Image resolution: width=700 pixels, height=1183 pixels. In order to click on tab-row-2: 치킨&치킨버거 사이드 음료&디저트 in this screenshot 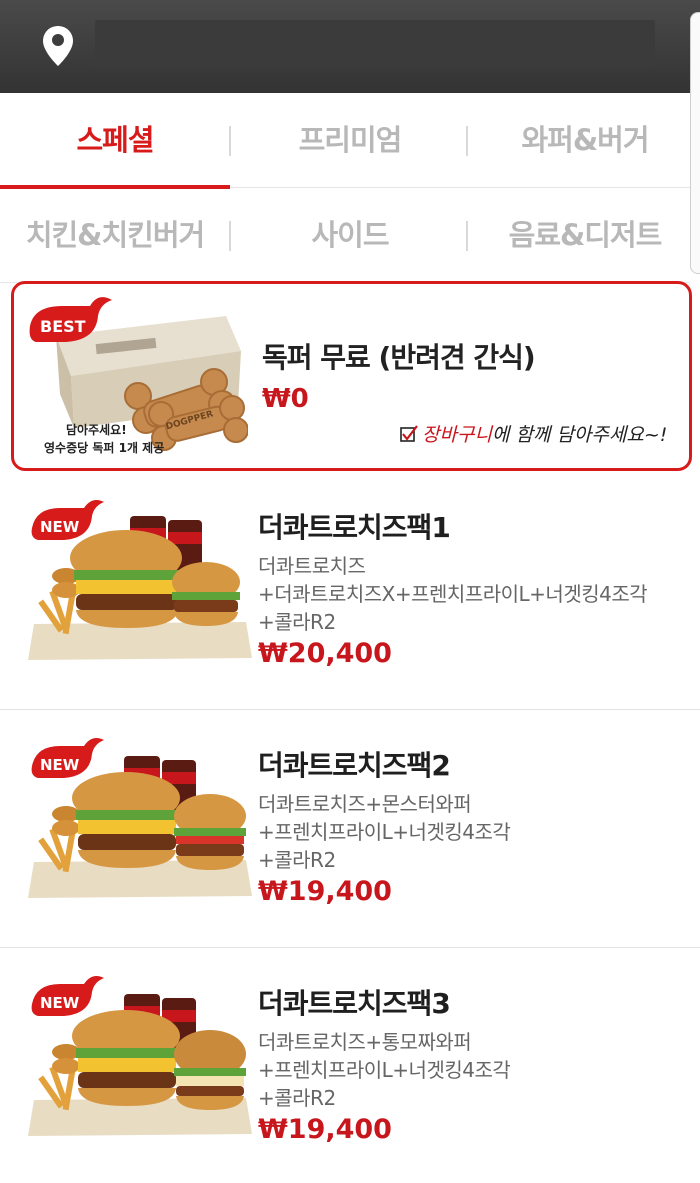, I will do `click(345, 235)`.